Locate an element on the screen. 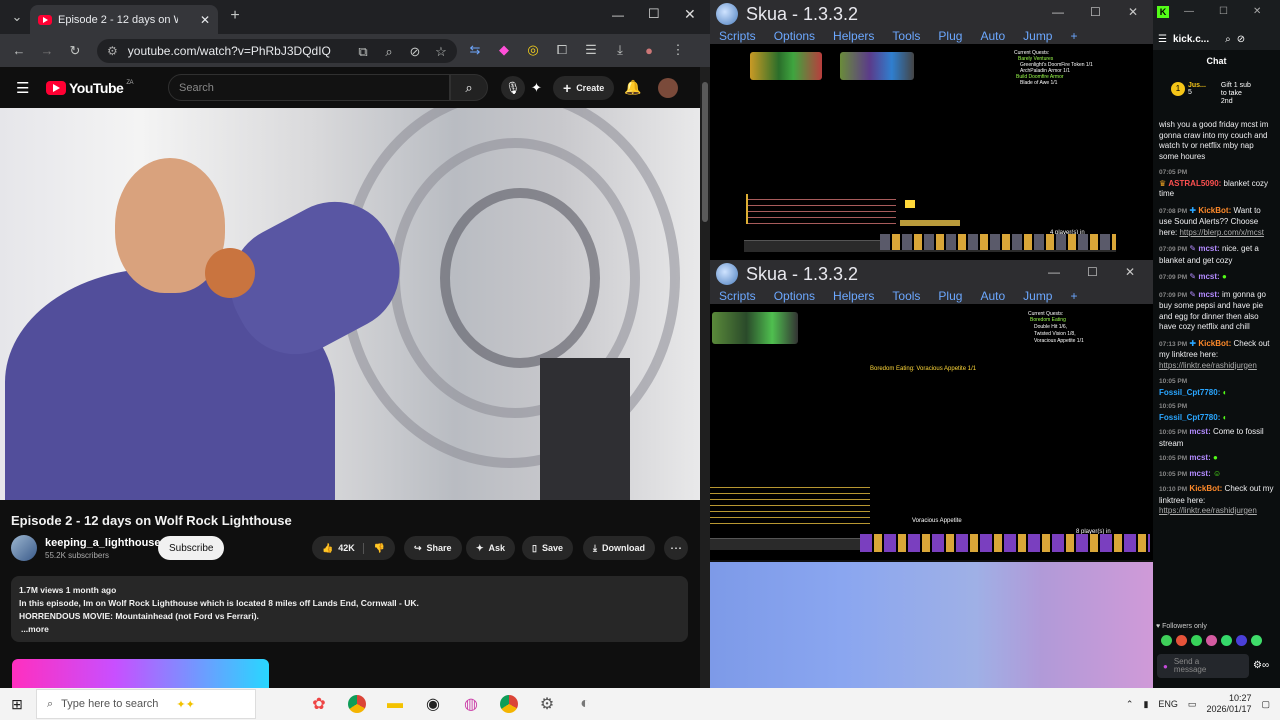 This screenshot has height=720, width=1280. youtube-logo: YouTube ZA is located at coordinates (89, 88).